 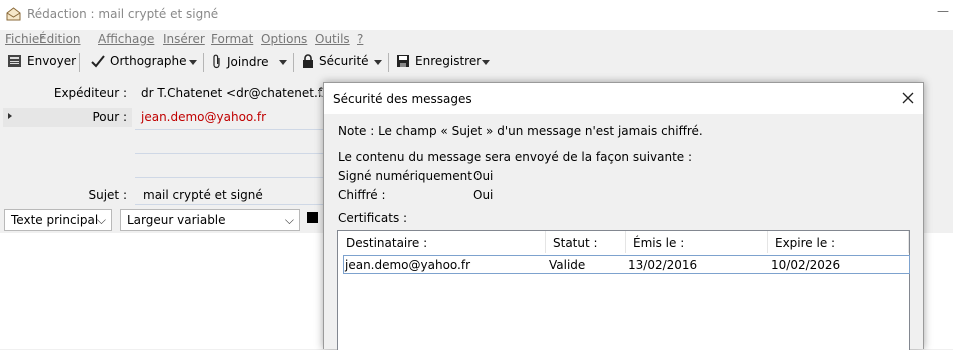 What do you see at coordinates (483, 176) in the screenshot?
I see `signed-value: Oui` at bounding box center [483, 176].